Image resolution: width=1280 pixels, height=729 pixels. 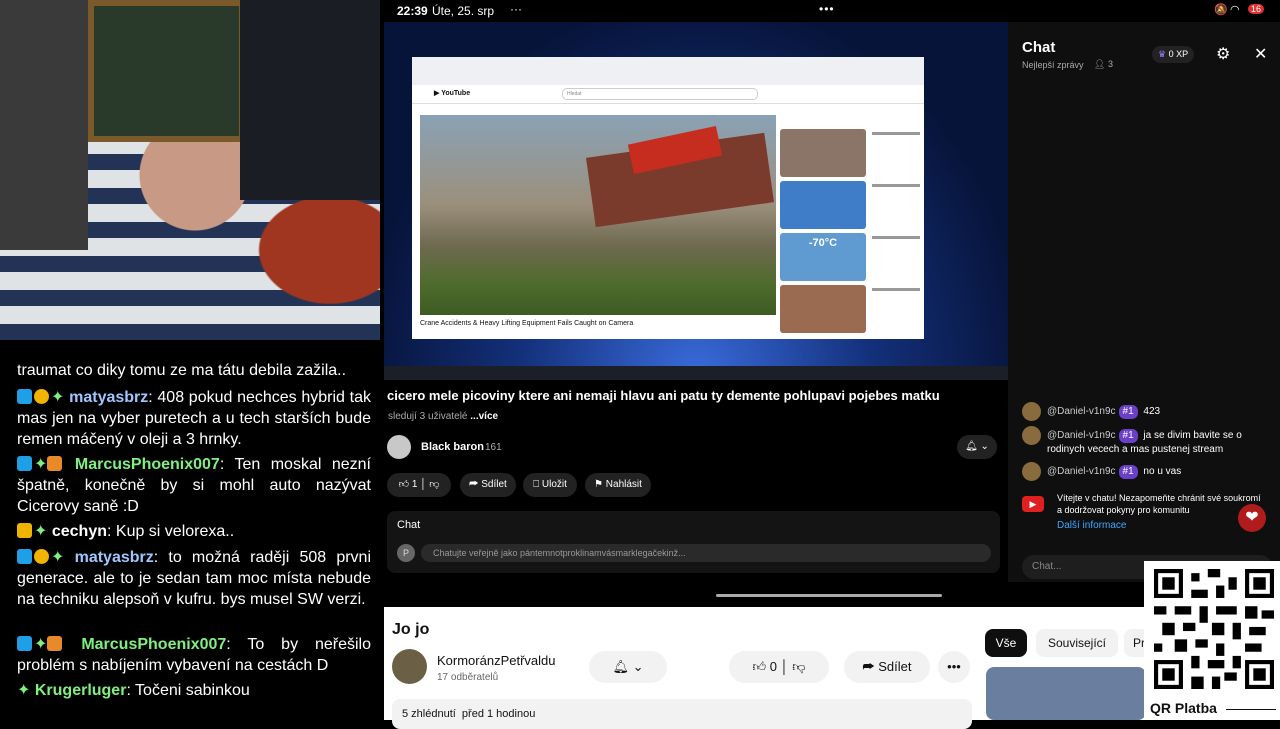 I want to click on crown-badge-icon, so click(x=24, y=530).